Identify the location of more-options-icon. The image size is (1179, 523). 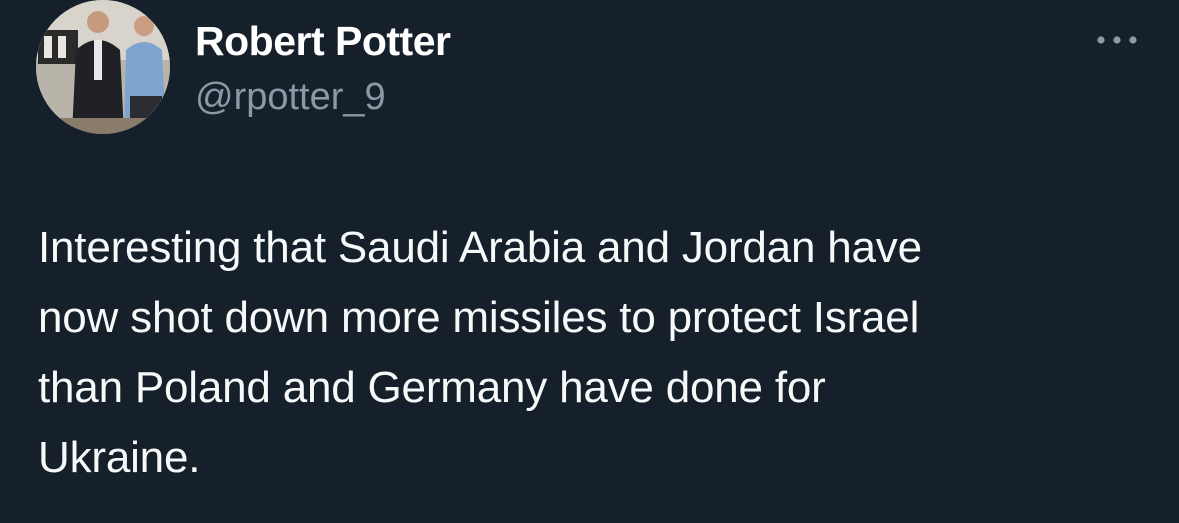
(1117, 40).